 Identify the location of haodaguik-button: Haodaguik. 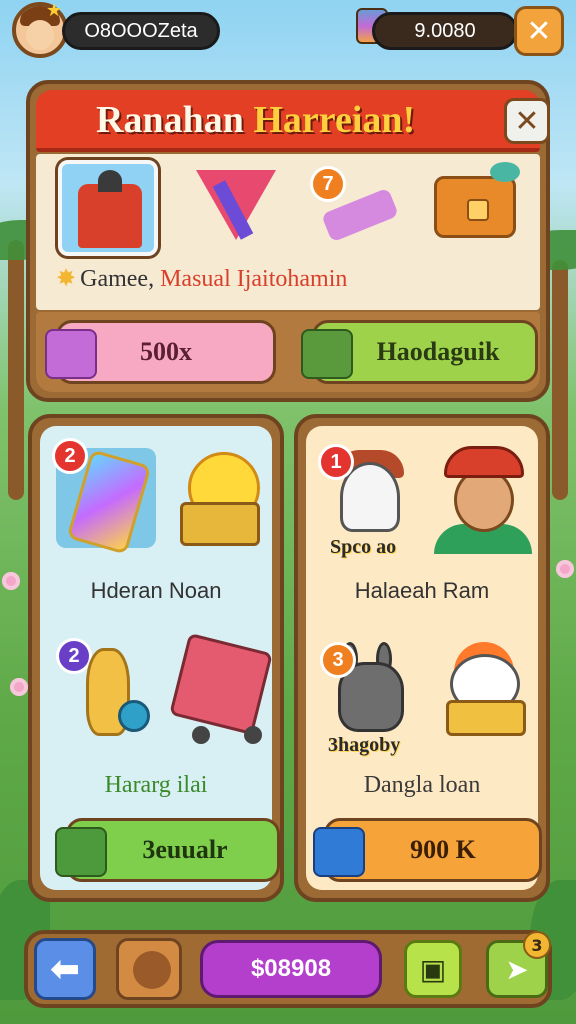
(419, 352).